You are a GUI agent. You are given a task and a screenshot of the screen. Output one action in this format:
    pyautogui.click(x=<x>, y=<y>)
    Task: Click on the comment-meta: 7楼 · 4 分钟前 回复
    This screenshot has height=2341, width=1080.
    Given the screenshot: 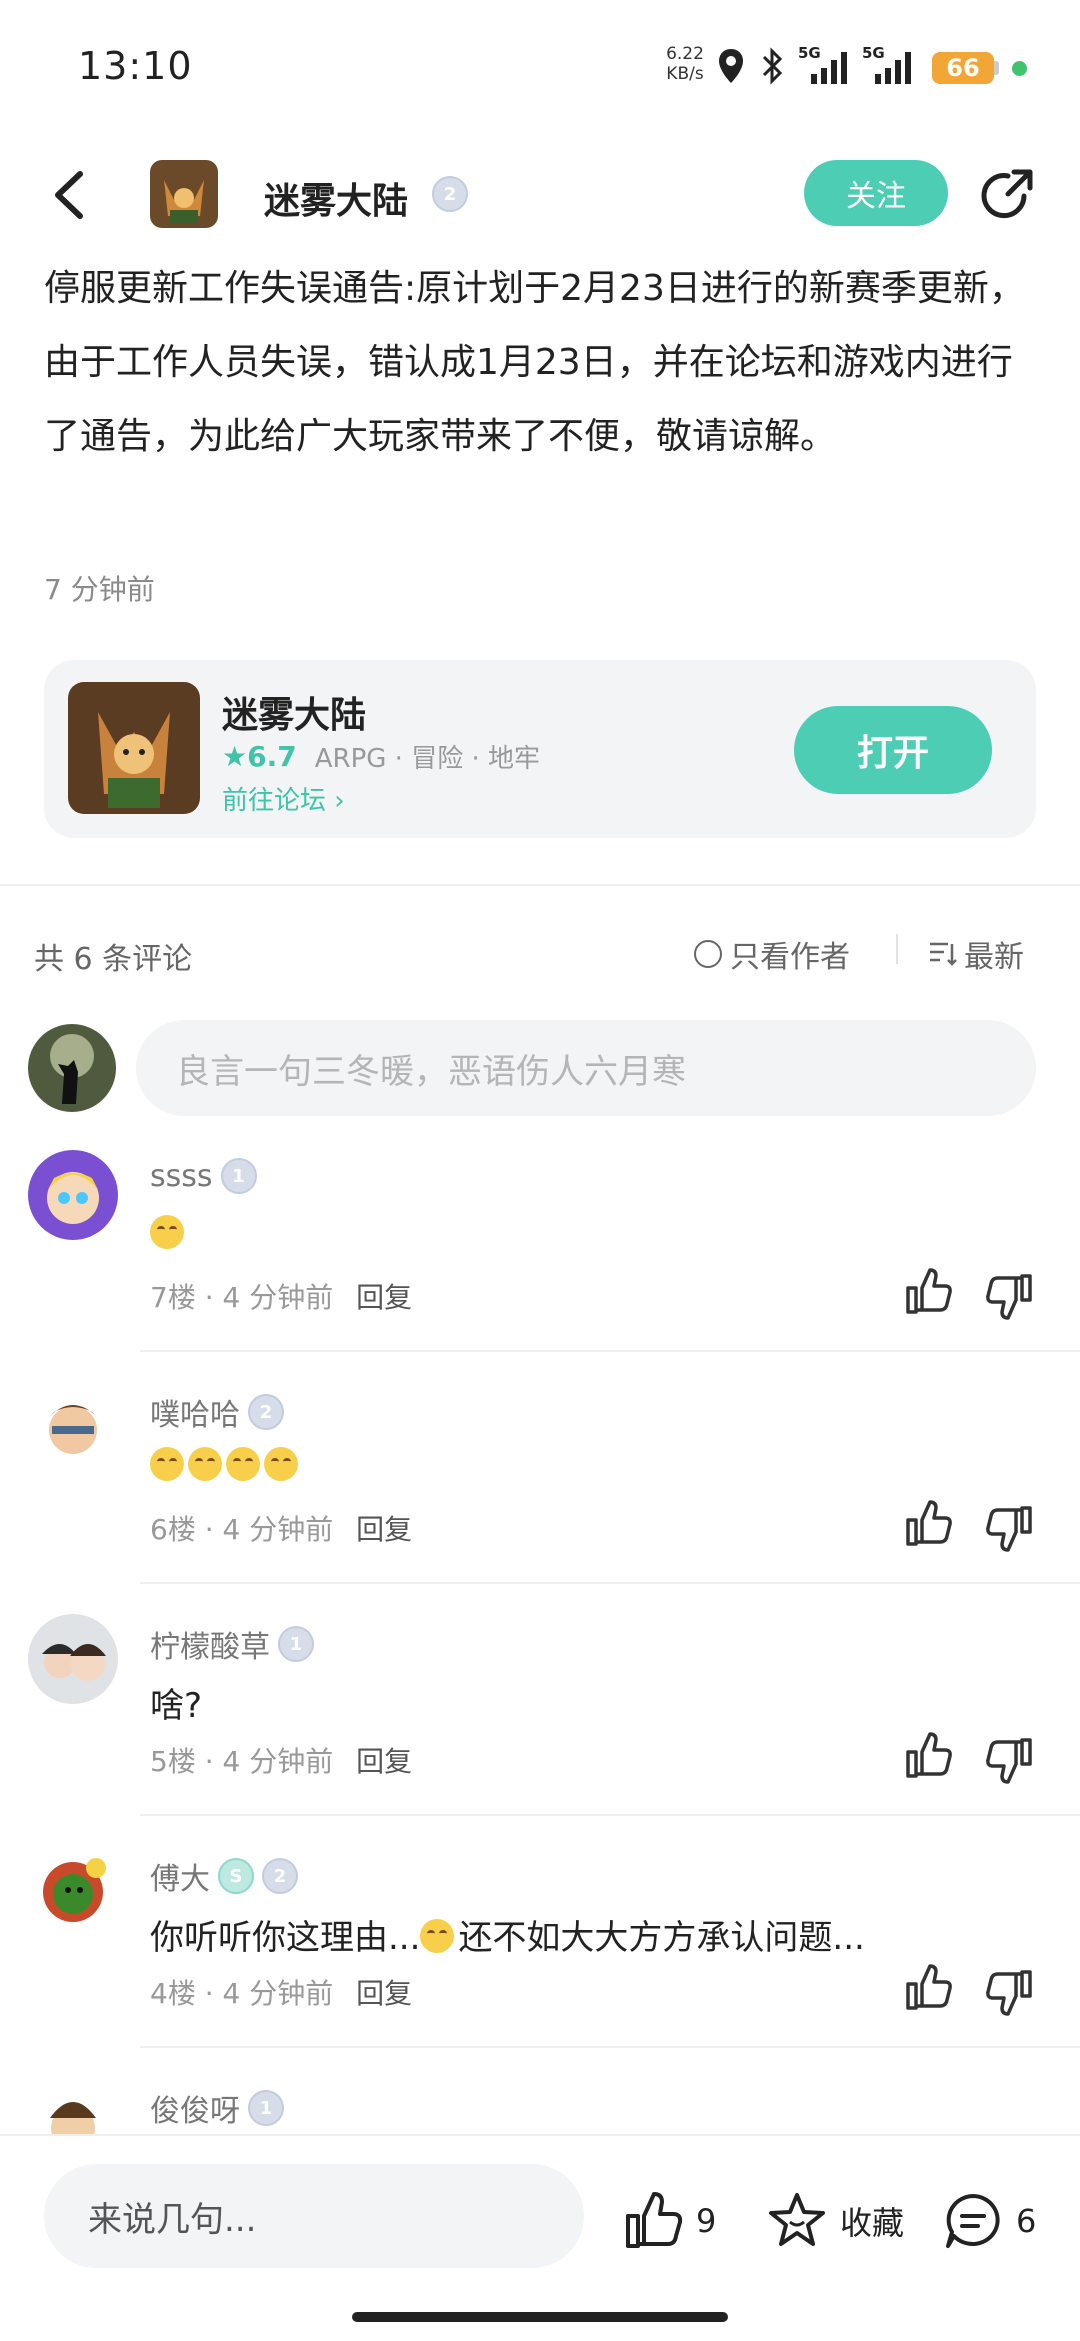 What is the action you would take?
    pyautogui.click(x=281, y=1297)
    